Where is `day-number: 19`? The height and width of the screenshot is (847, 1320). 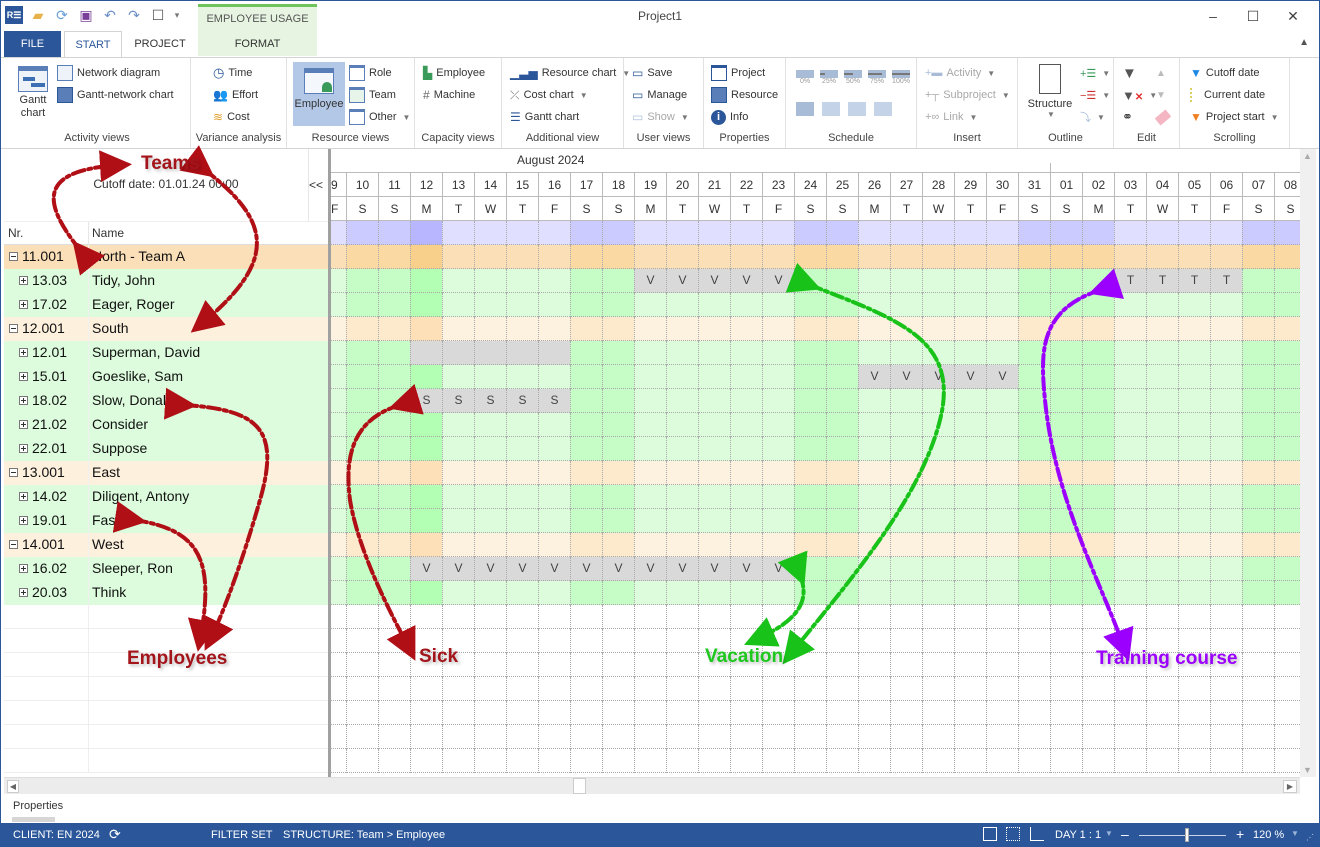 day-number: 19 is located at coordinates (650, 185).